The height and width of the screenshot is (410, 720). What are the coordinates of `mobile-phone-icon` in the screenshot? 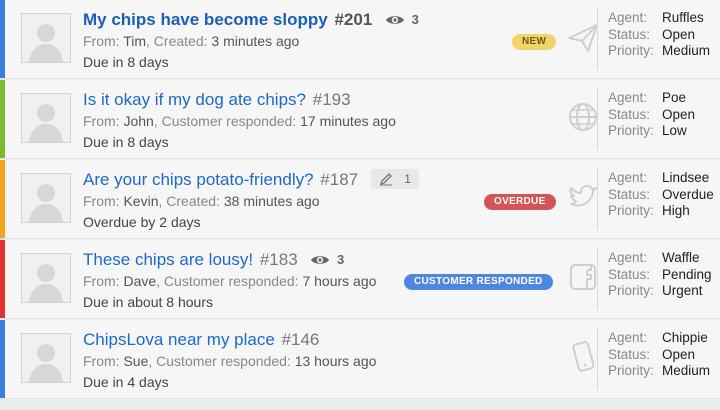 It's located at (583, 357).